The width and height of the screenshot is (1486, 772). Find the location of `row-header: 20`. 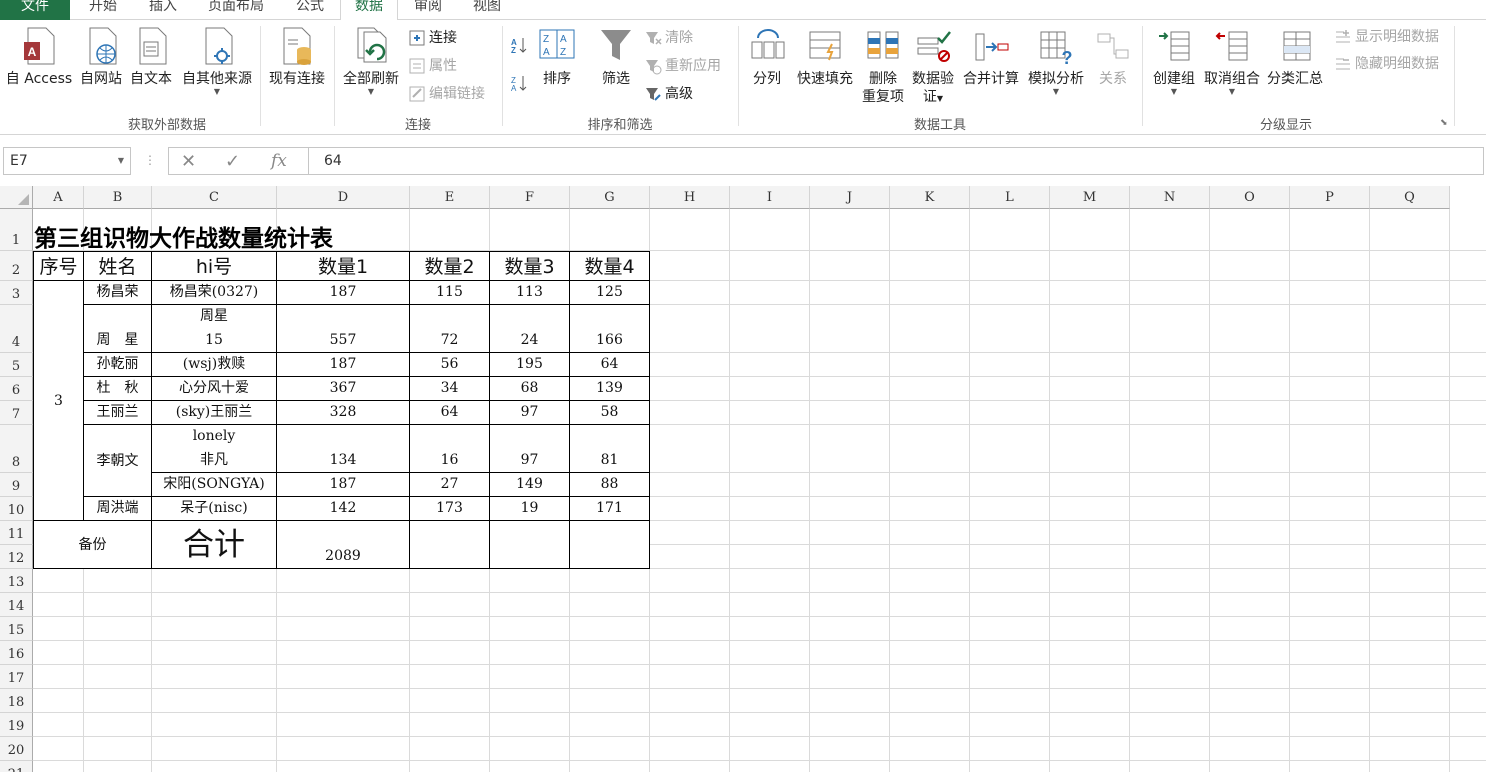

row-header: 20 is located at coordinates (16, 749).